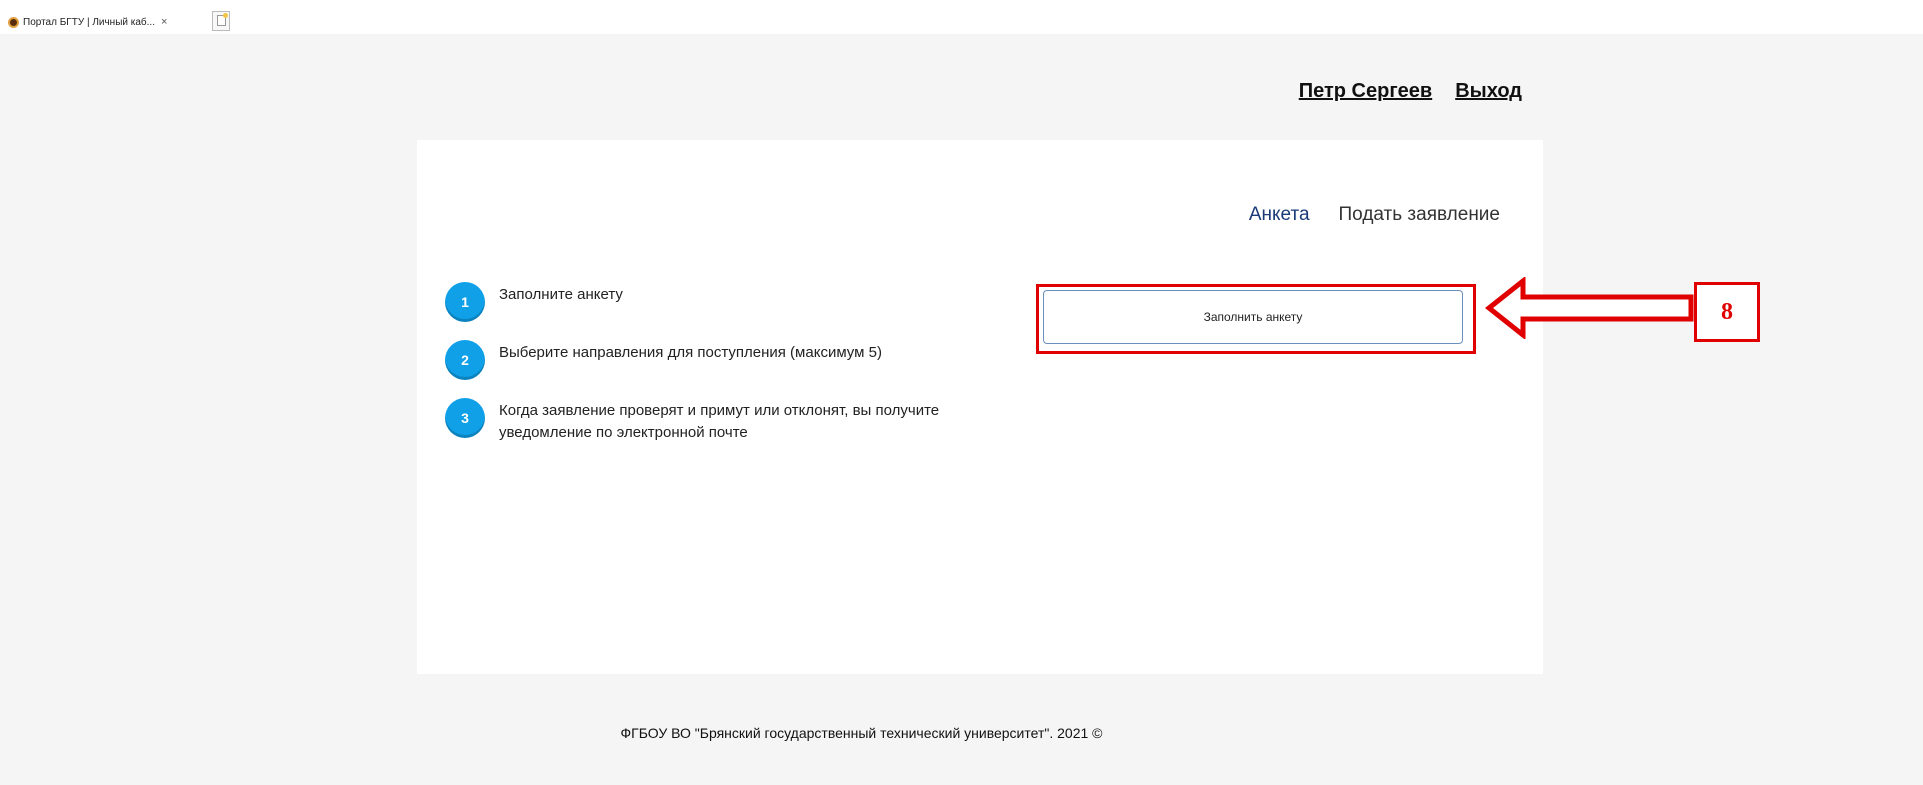  Describe the element at coordinates (13, 22) in the screenshot. I see `site-favicon-icon` at that location.